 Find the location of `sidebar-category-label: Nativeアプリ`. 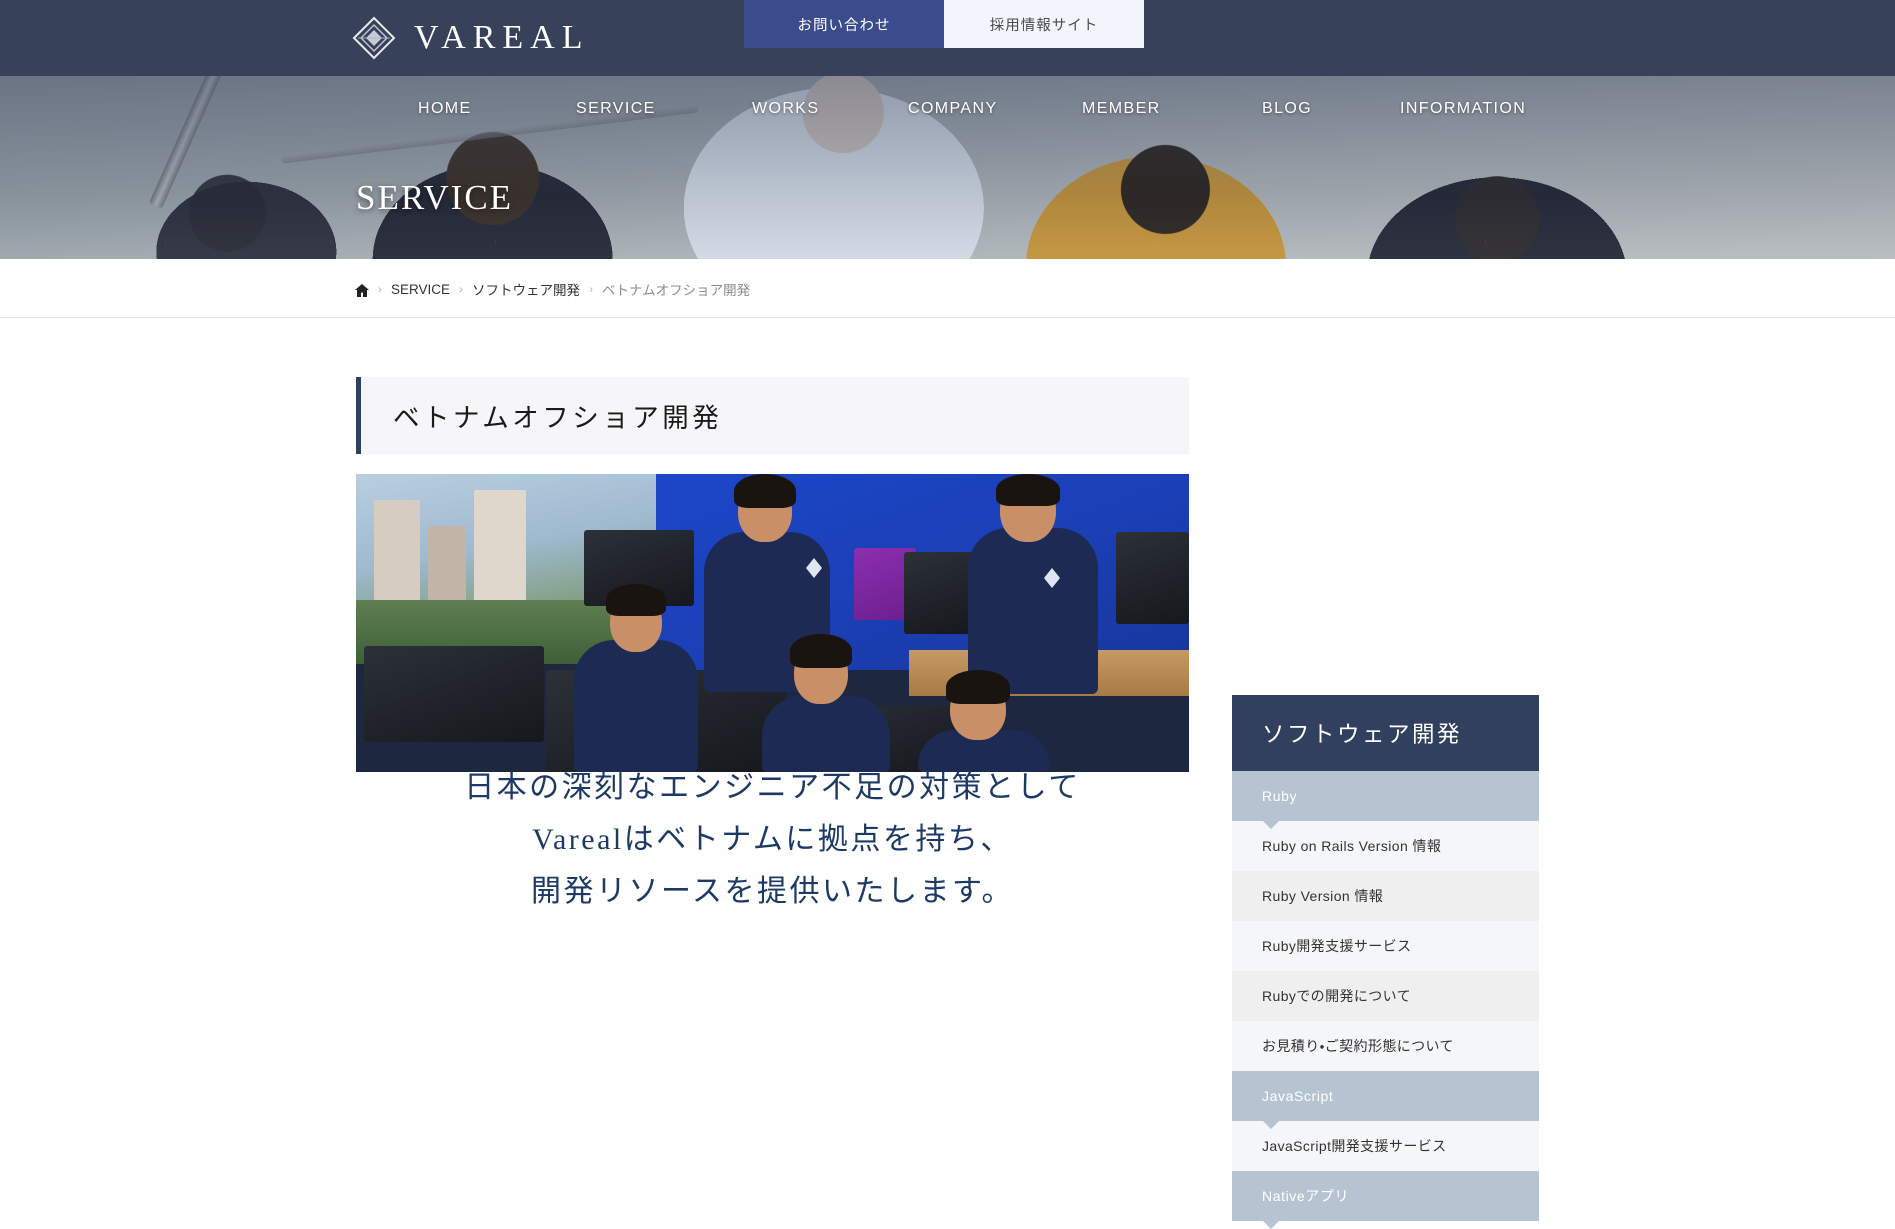

sidebar-category-label: Nativeアプリ is located at coordinates (1306, 1196).